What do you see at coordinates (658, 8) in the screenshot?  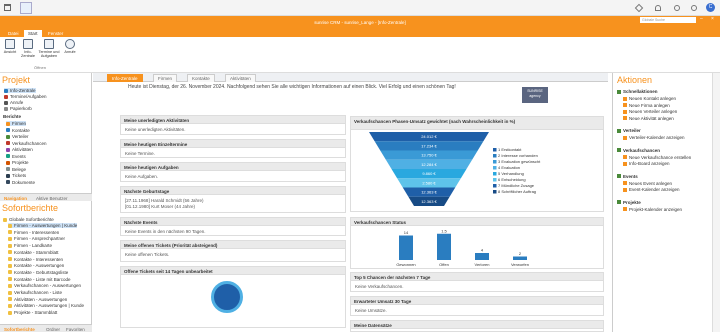 I see `bell-icon` at bounding box center [658, 8].